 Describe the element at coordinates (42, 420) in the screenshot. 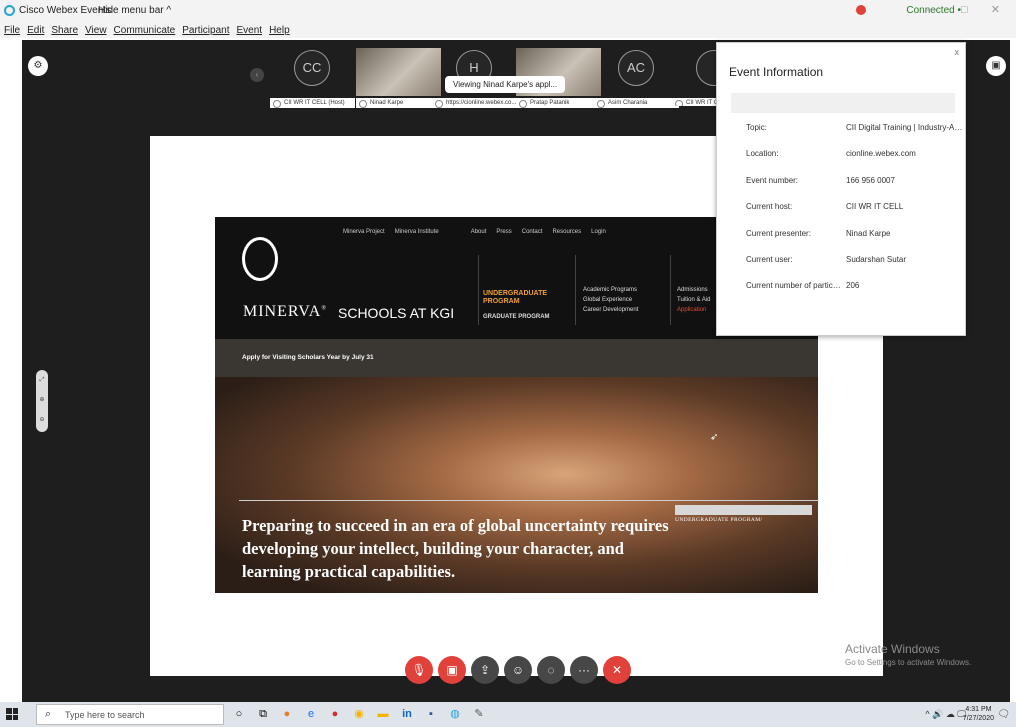

I see `zoom-out-icon: ⊖` at that location.